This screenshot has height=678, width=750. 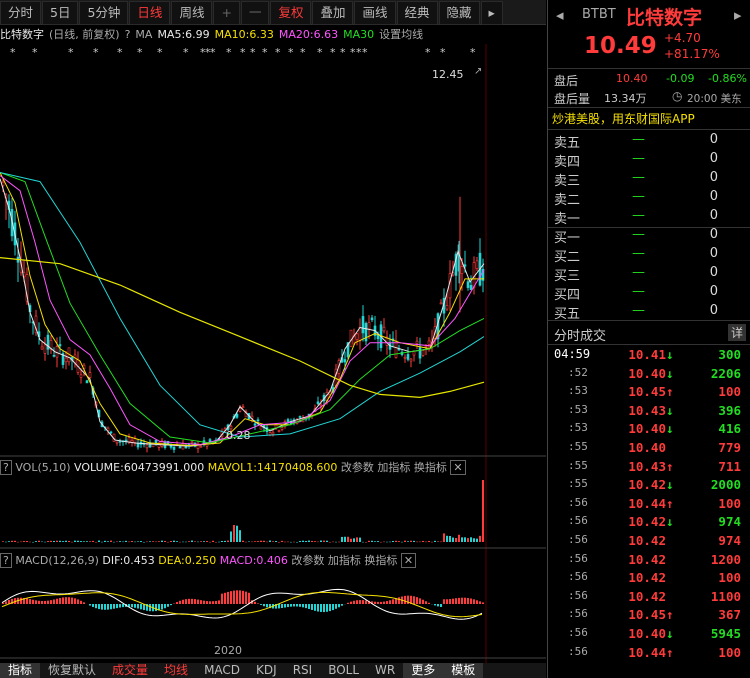 I want to click on trade-price: 10.42, so click(x=647, y=578).